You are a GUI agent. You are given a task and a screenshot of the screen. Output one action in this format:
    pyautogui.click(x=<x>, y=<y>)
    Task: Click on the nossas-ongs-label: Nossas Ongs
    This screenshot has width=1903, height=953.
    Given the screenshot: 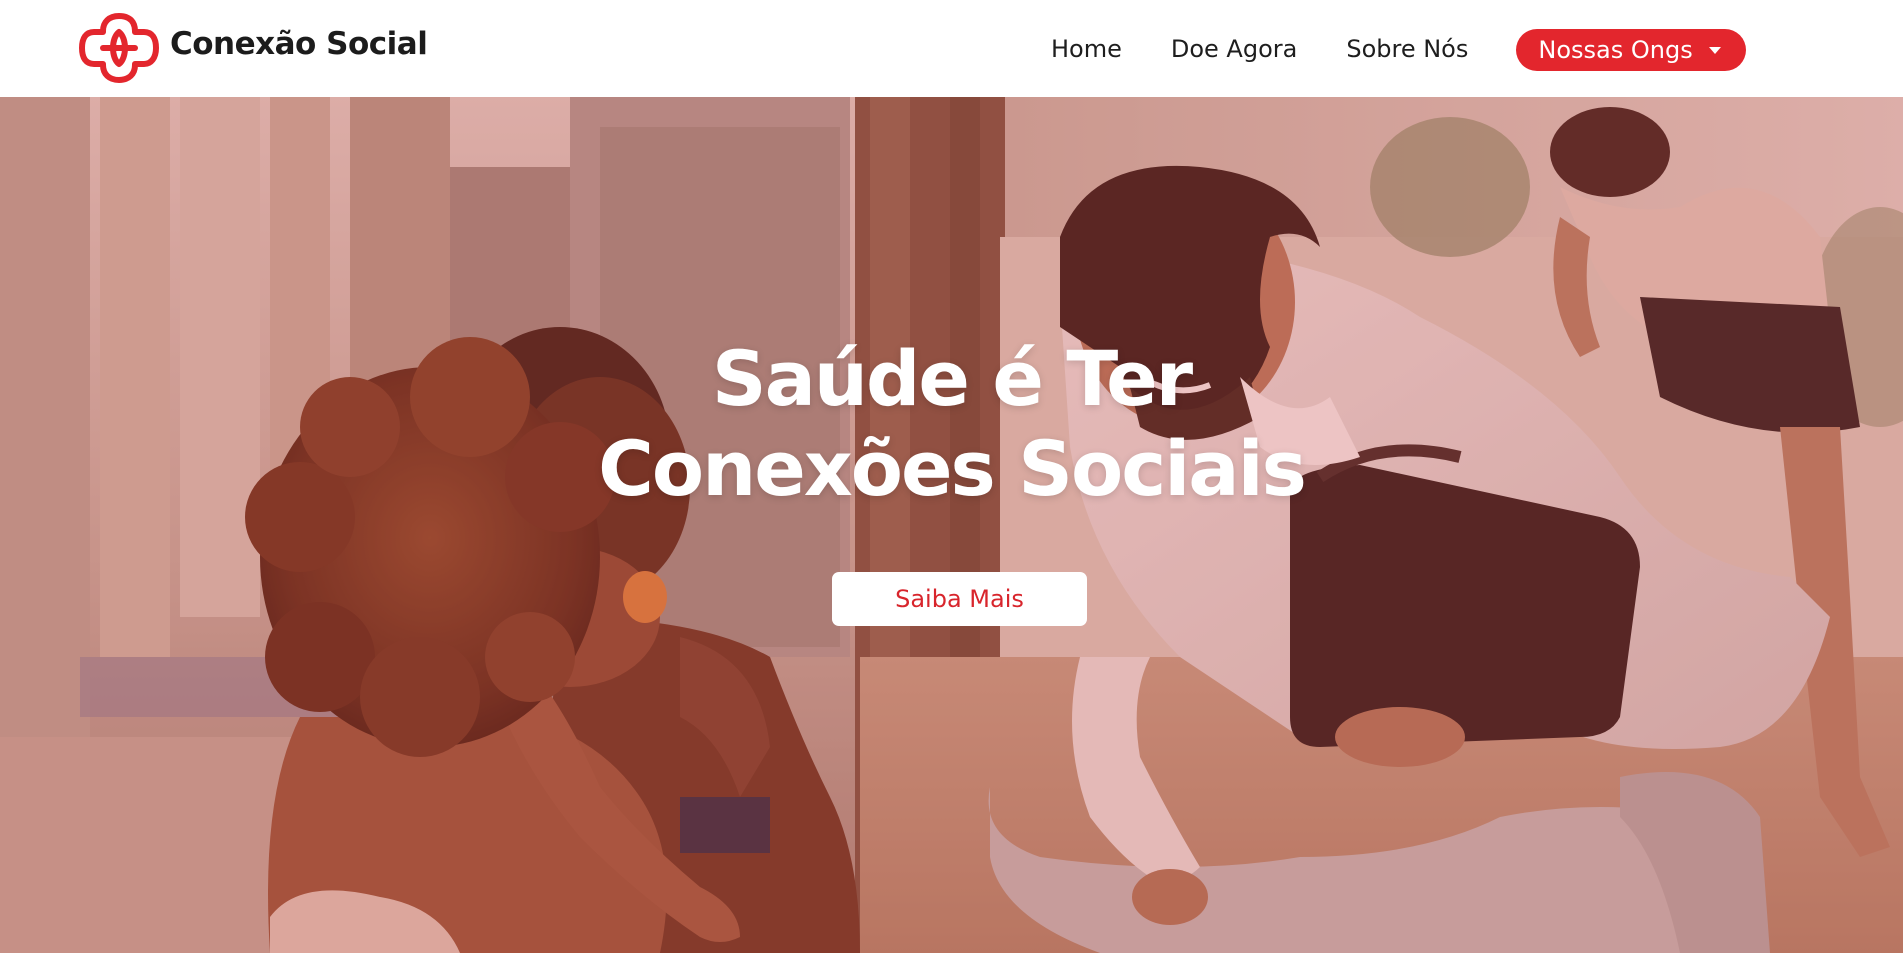 What is the action you would take?
    pyautogui.click(x=1615, y=50)
    